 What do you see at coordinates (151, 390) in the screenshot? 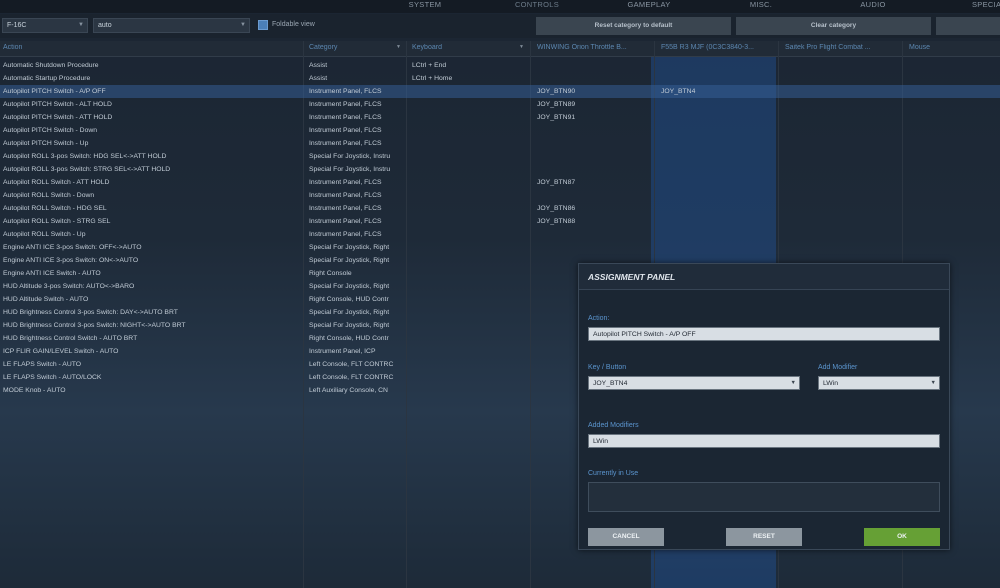
I see `cell-action: MODE Knob - AUTO` at bounding box center [151, 390].